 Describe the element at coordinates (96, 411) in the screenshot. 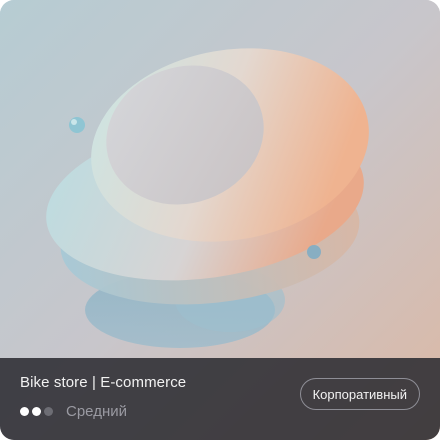

I see `difficulty-label: Средний` at that location.